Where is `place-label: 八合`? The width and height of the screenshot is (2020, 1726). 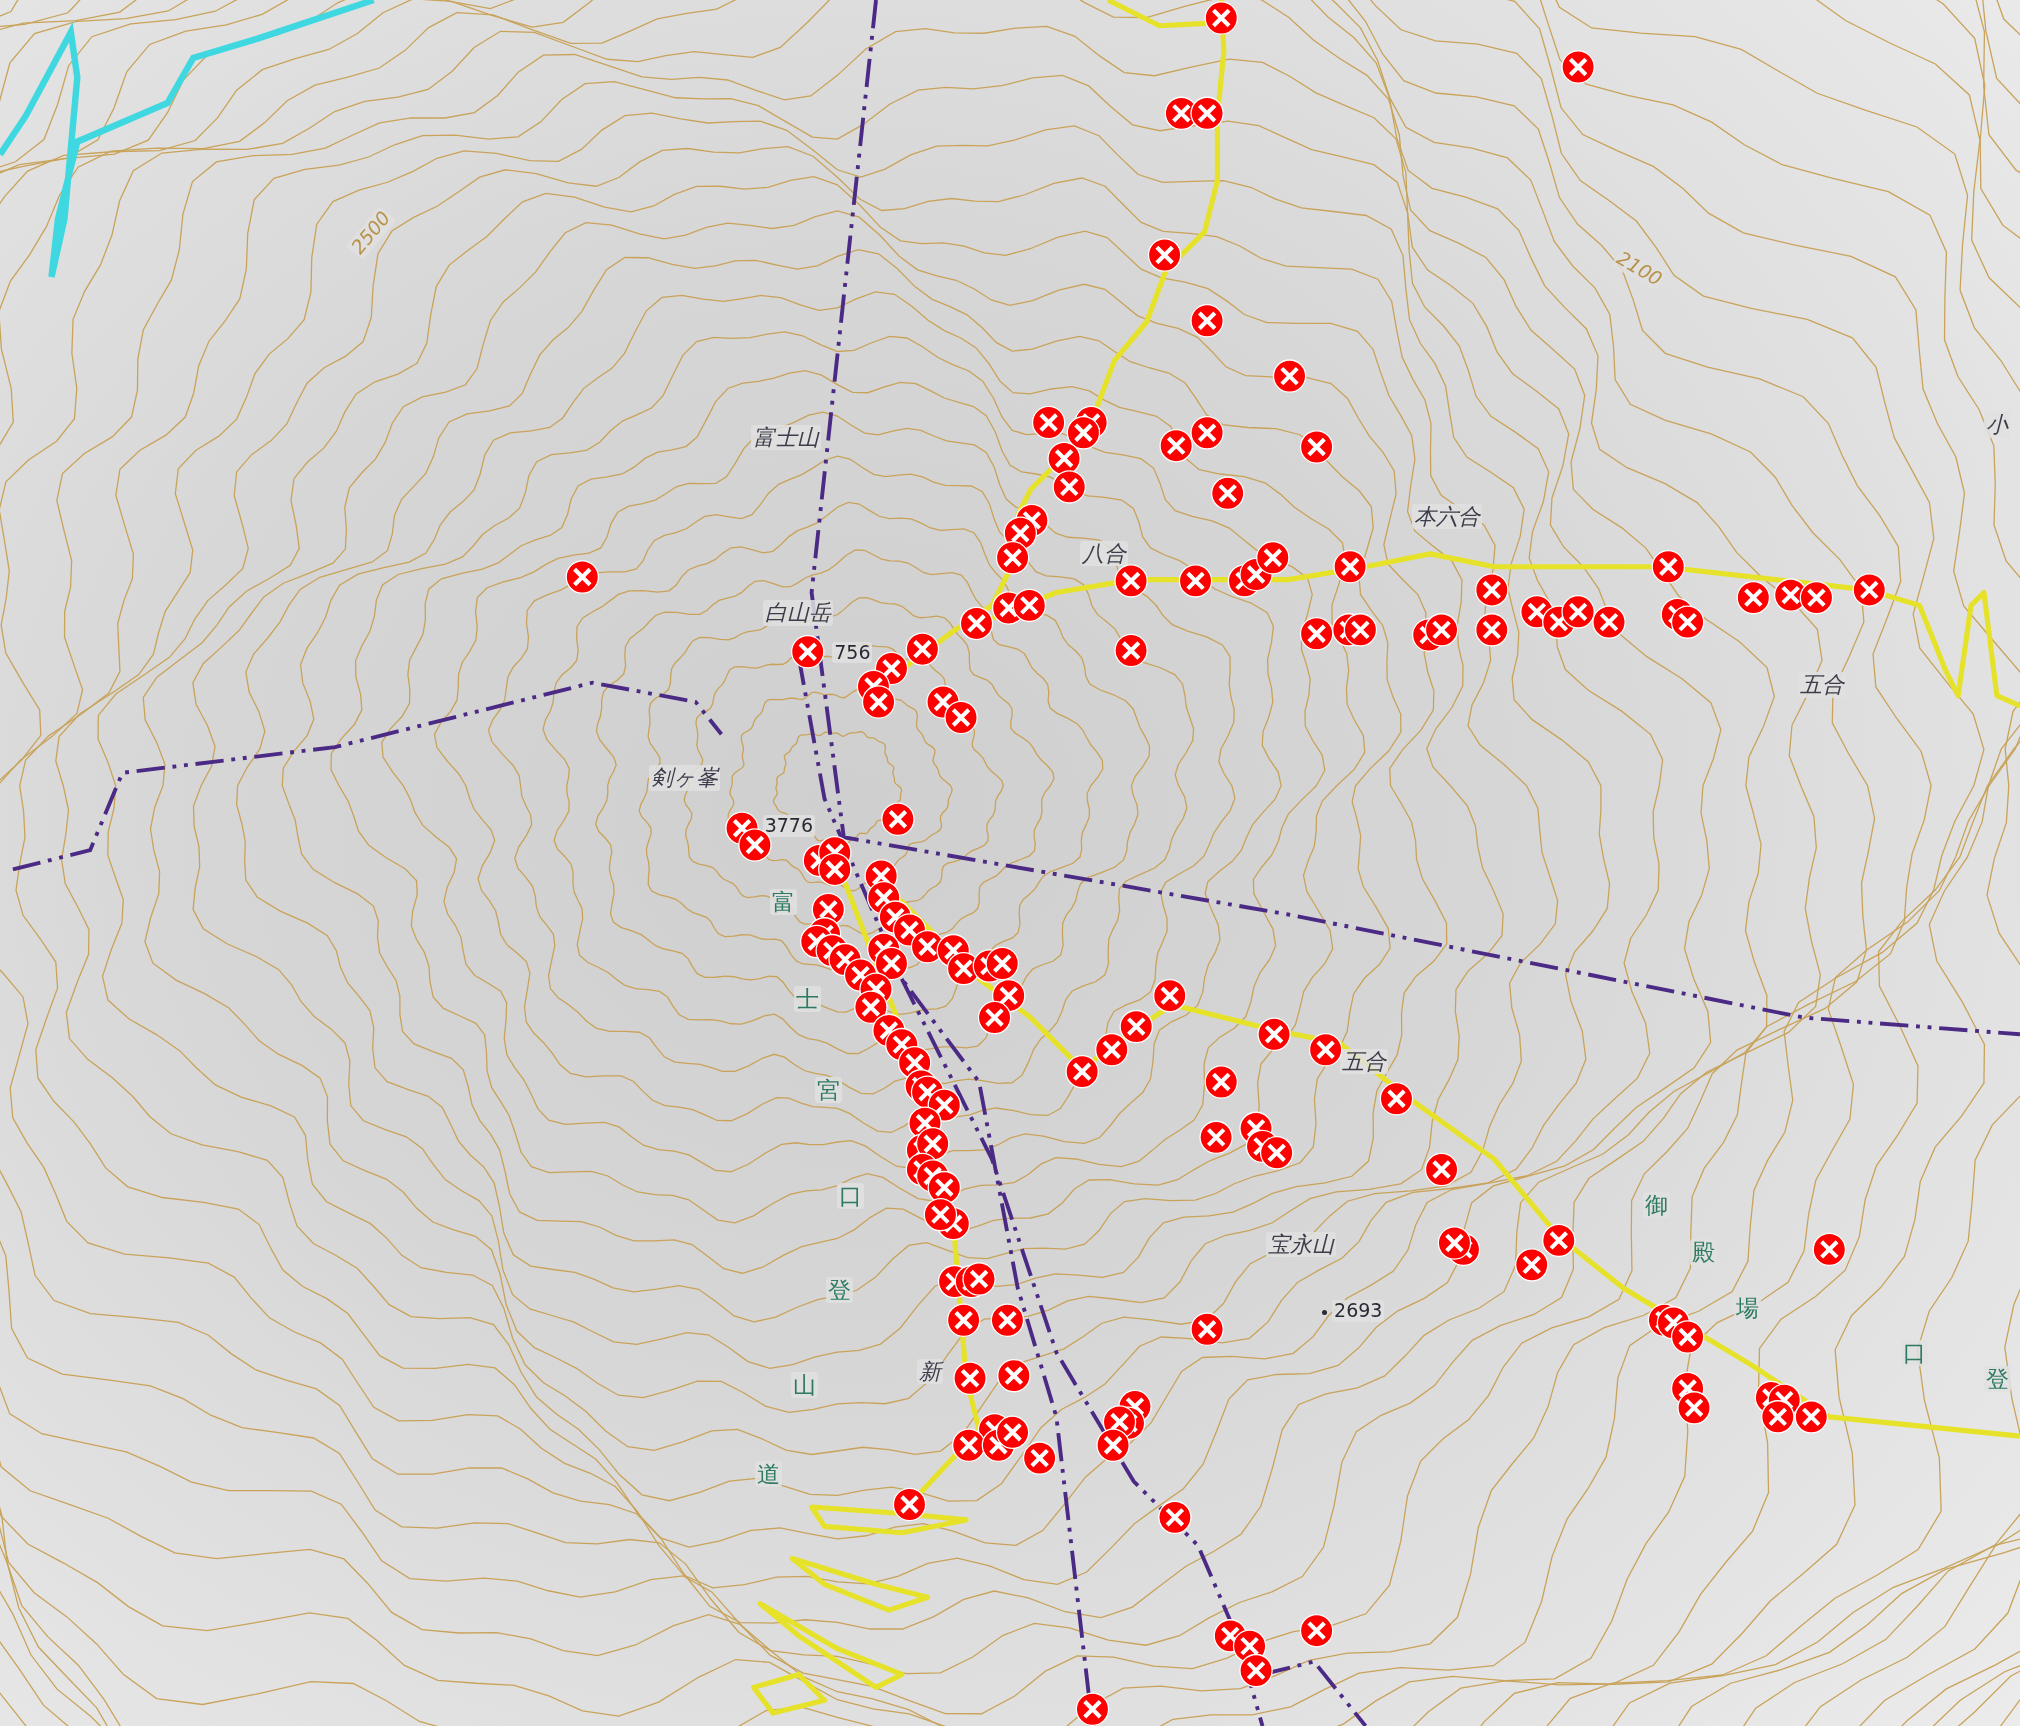 place-label: 八合 is located at coordinates (1103, 554).